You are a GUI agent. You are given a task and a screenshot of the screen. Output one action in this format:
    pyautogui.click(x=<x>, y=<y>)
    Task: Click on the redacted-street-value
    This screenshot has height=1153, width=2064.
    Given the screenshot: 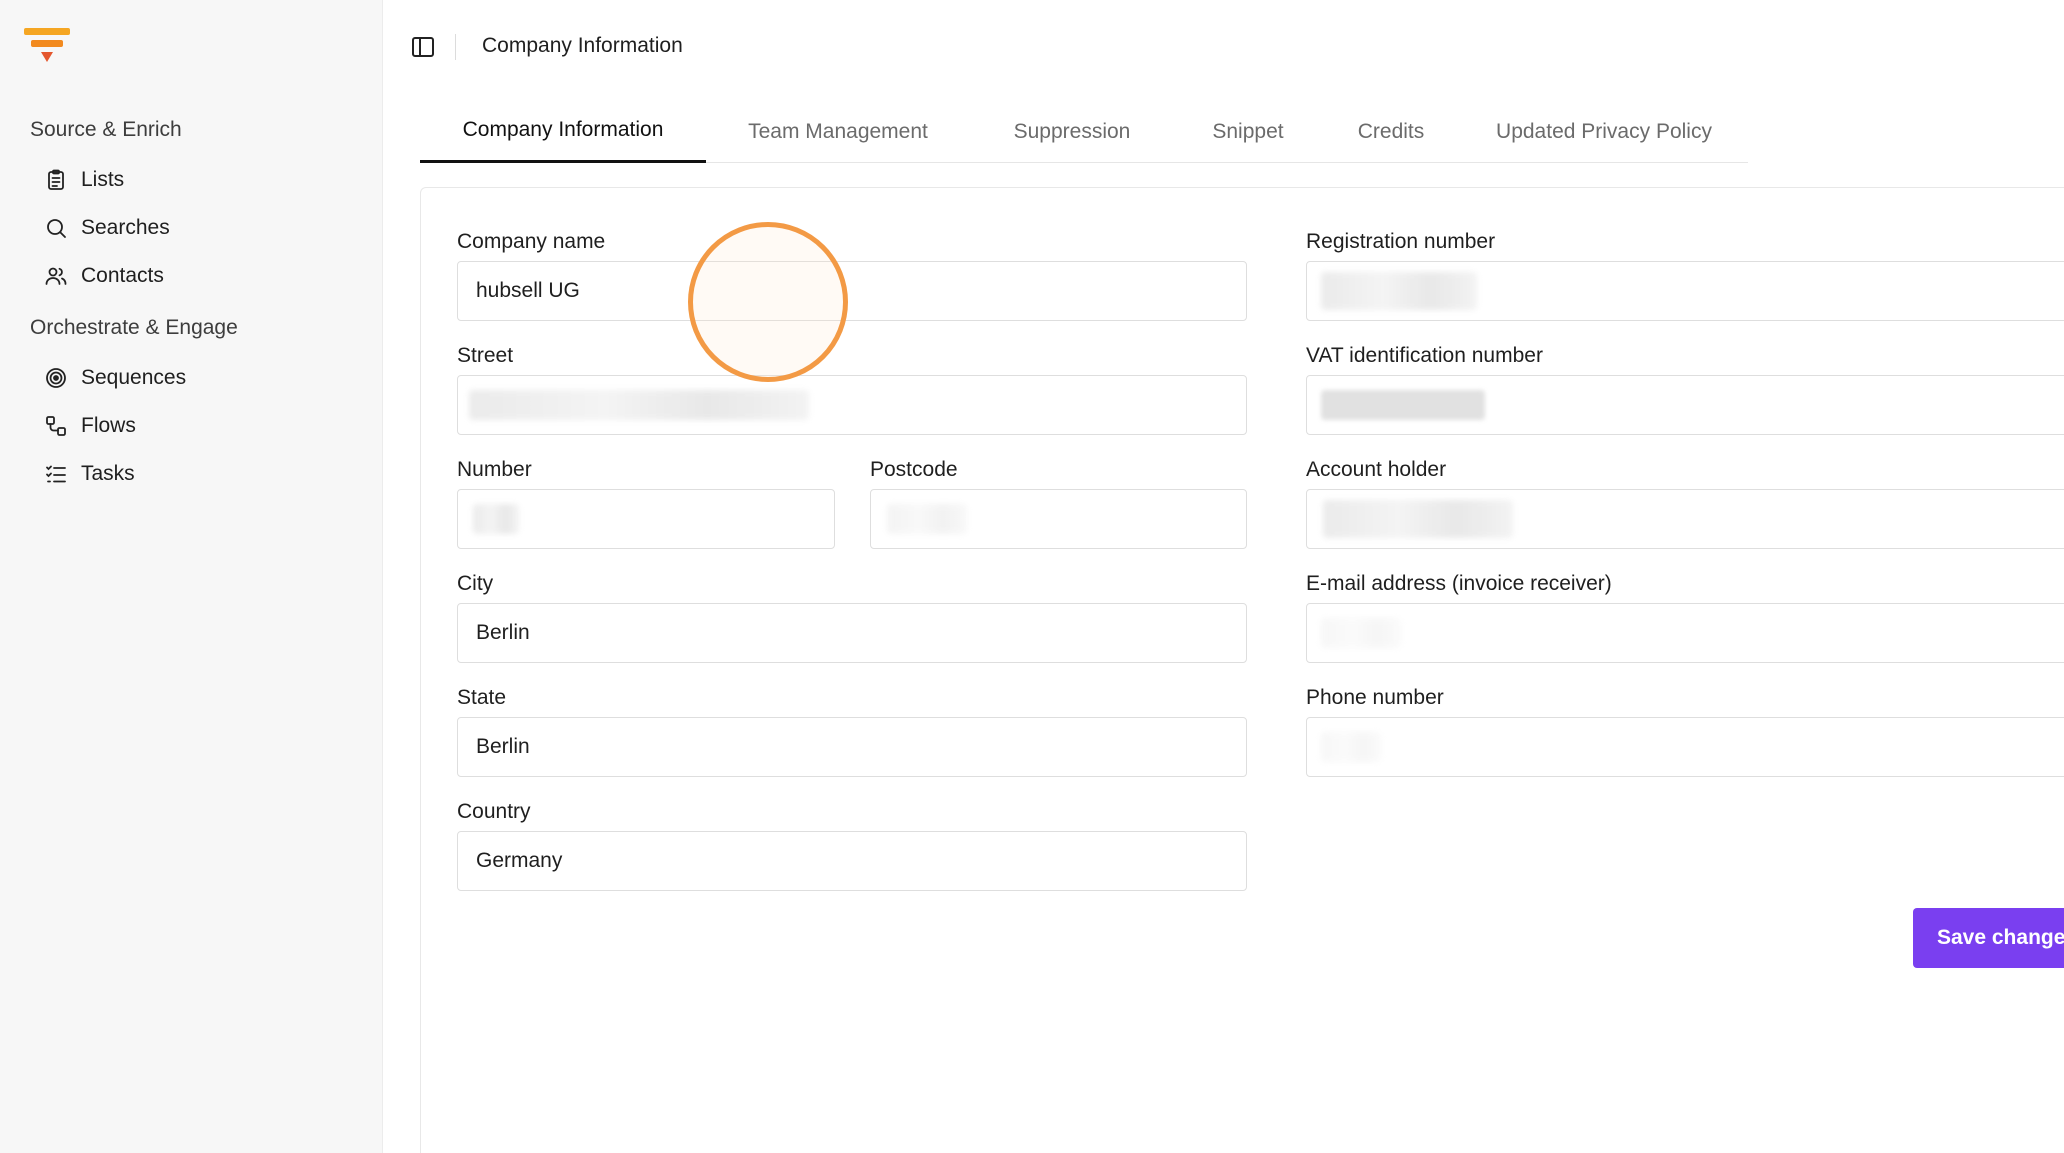 What is the action you would take?
    pyautogui.click(x=639, y=405)
    